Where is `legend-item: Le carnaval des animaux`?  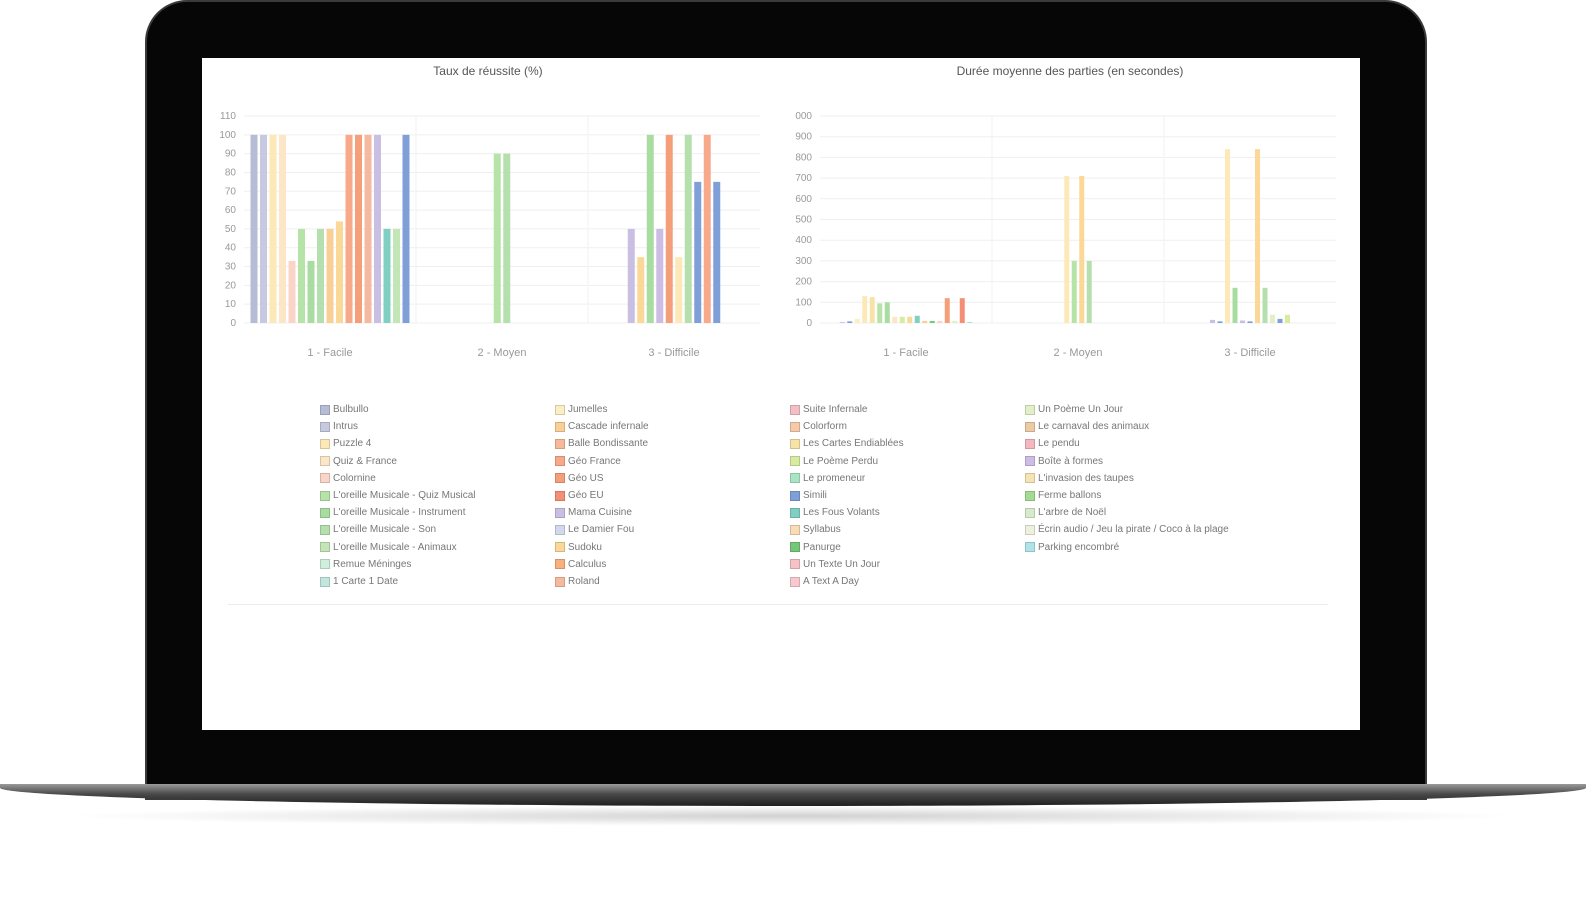 legend-item: Le carnaval des animaux is located at coordinates (1087, 426).